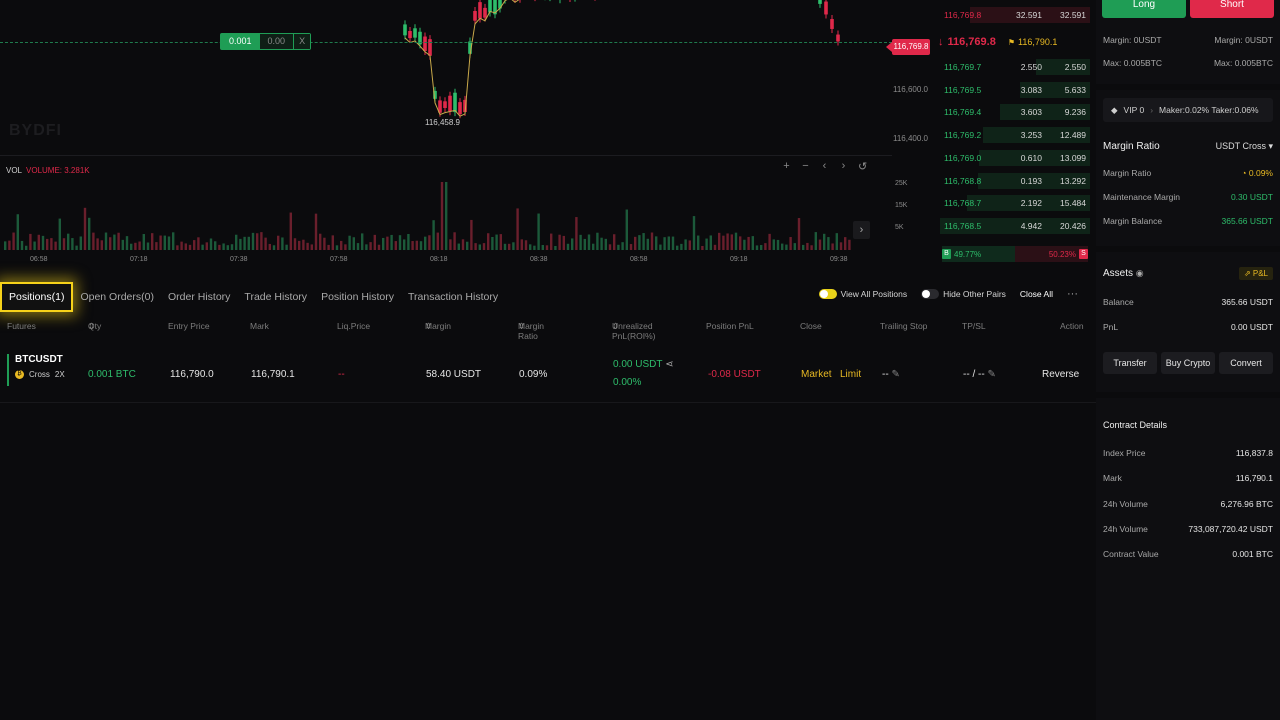 This screenshot has height=720, width=1280. Describe the element at coordinates (1014, 203) in the screenshot. I see `bid-row: 116,768.7 2.192 15.484` at that location.